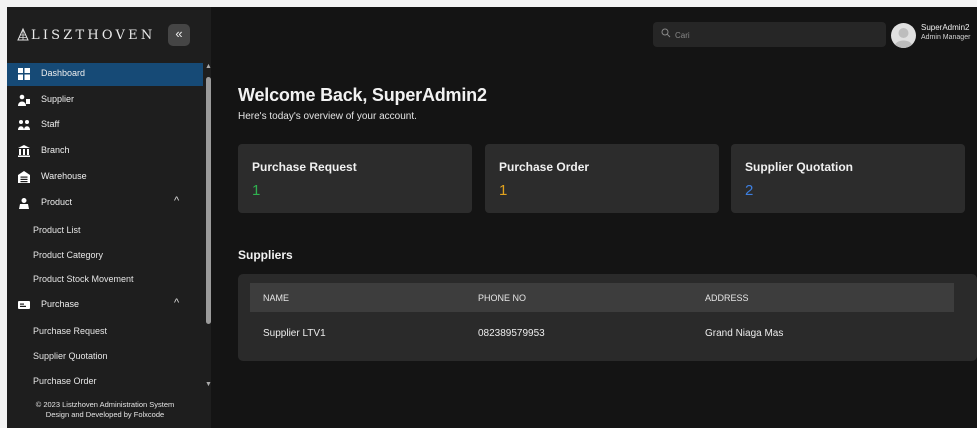 Image resolution: width=977 pixels, height=428 pixels. I want to click on search-box, so click(769, 34).